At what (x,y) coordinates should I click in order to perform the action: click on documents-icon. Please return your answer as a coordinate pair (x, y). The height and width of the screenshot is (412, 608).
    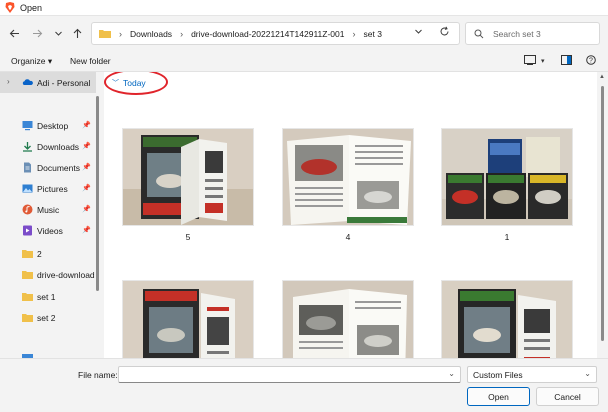
    Looking at the image, I should click on (27, 167).